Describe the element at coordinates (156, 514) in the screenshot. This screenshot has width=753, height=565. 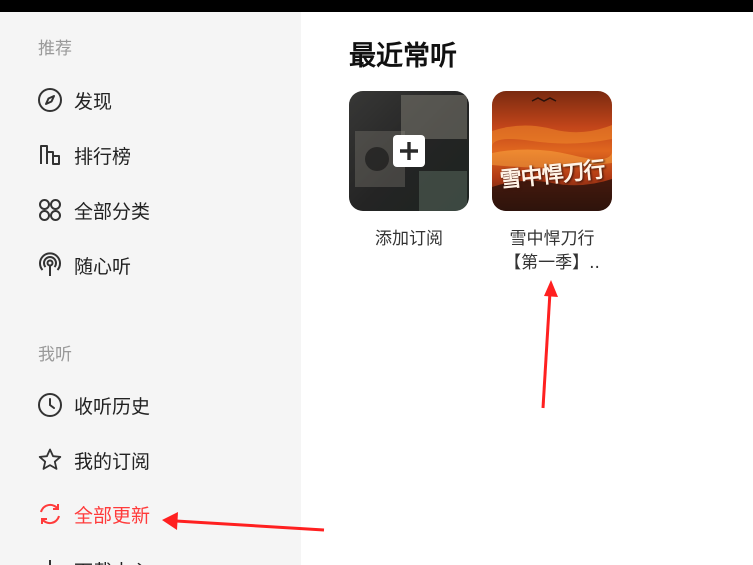
I see `sidebar-item-all-updates: 全部更新` at that location.